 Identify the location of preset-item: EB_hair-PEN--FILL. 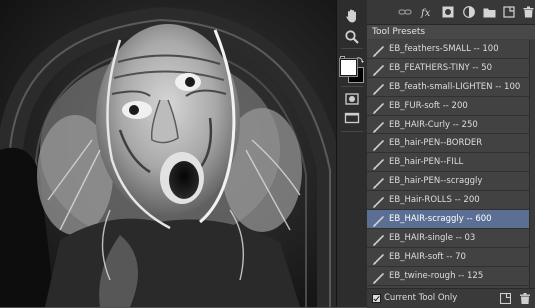
(448, 163).